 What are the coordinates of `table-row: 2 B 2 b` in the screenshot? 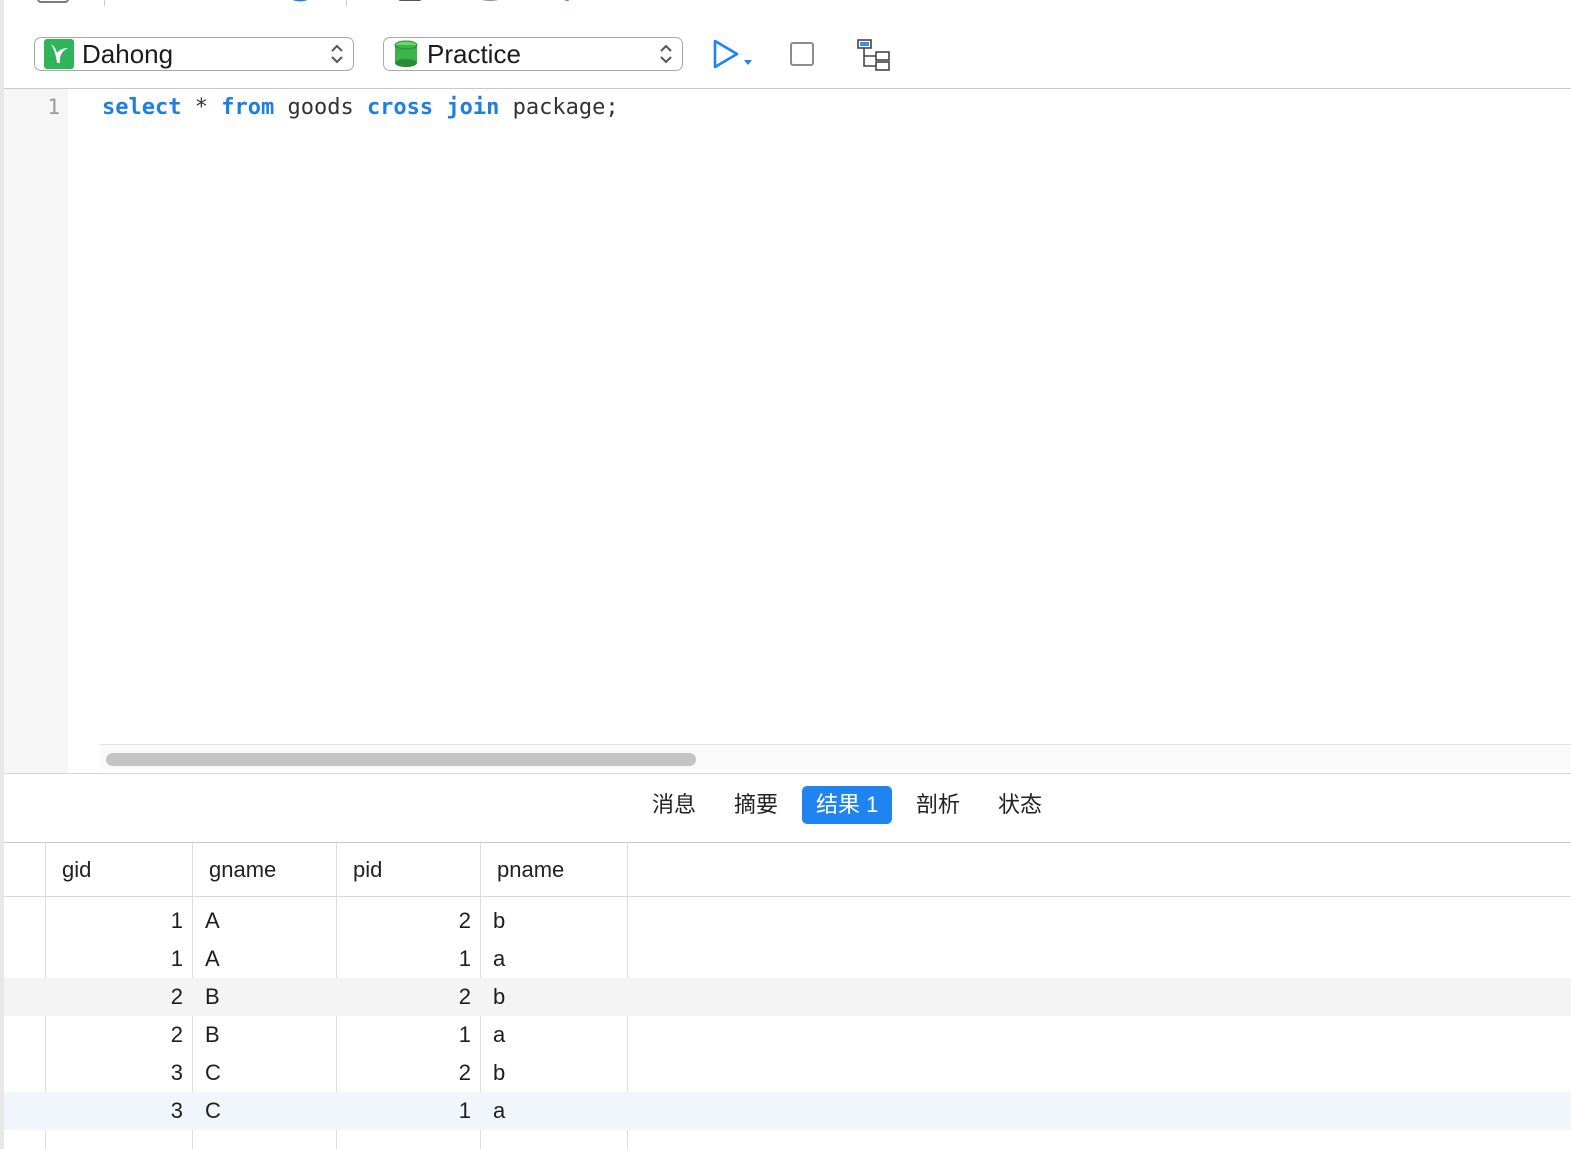 It's located at (787, 997).